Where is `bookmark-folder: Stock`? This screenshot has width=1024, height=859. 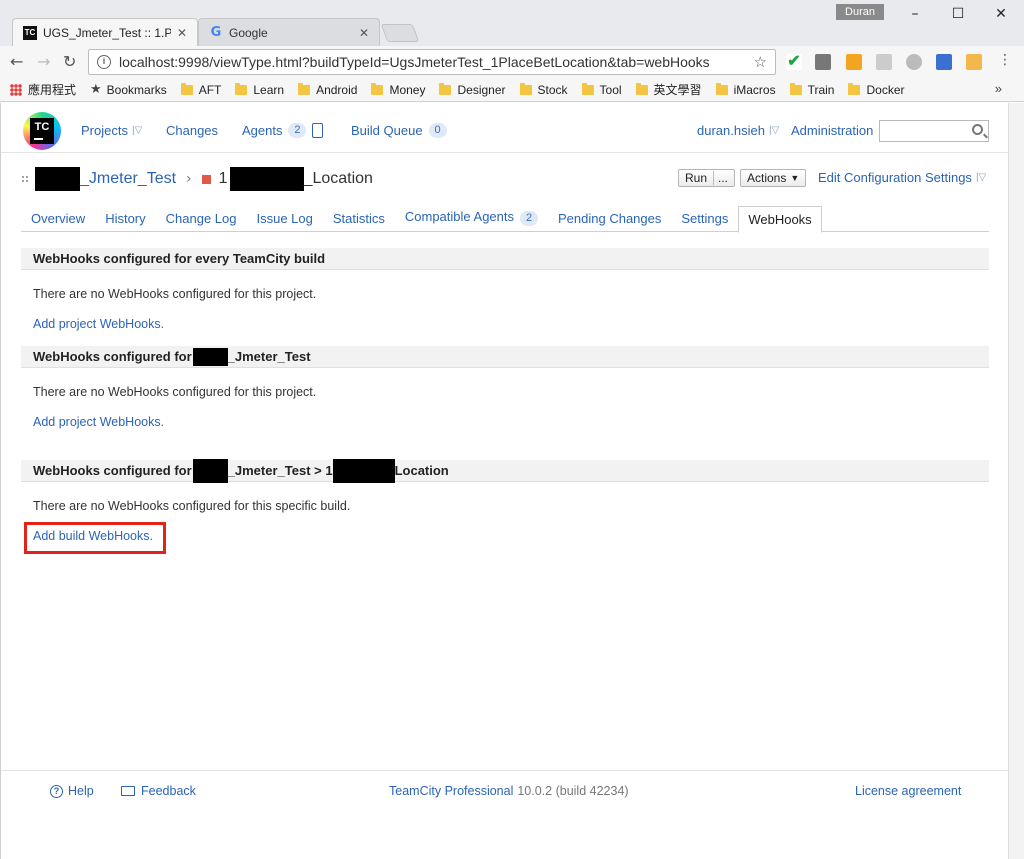 bookmark-folder: Stock is located at coordinates (543, 89).